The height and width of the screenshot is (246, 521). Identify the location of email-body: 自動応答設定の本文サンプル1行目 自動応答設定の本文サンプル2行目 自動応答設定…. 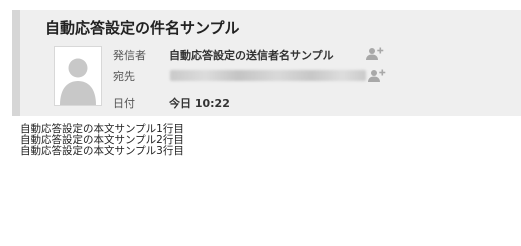
(102, 140).